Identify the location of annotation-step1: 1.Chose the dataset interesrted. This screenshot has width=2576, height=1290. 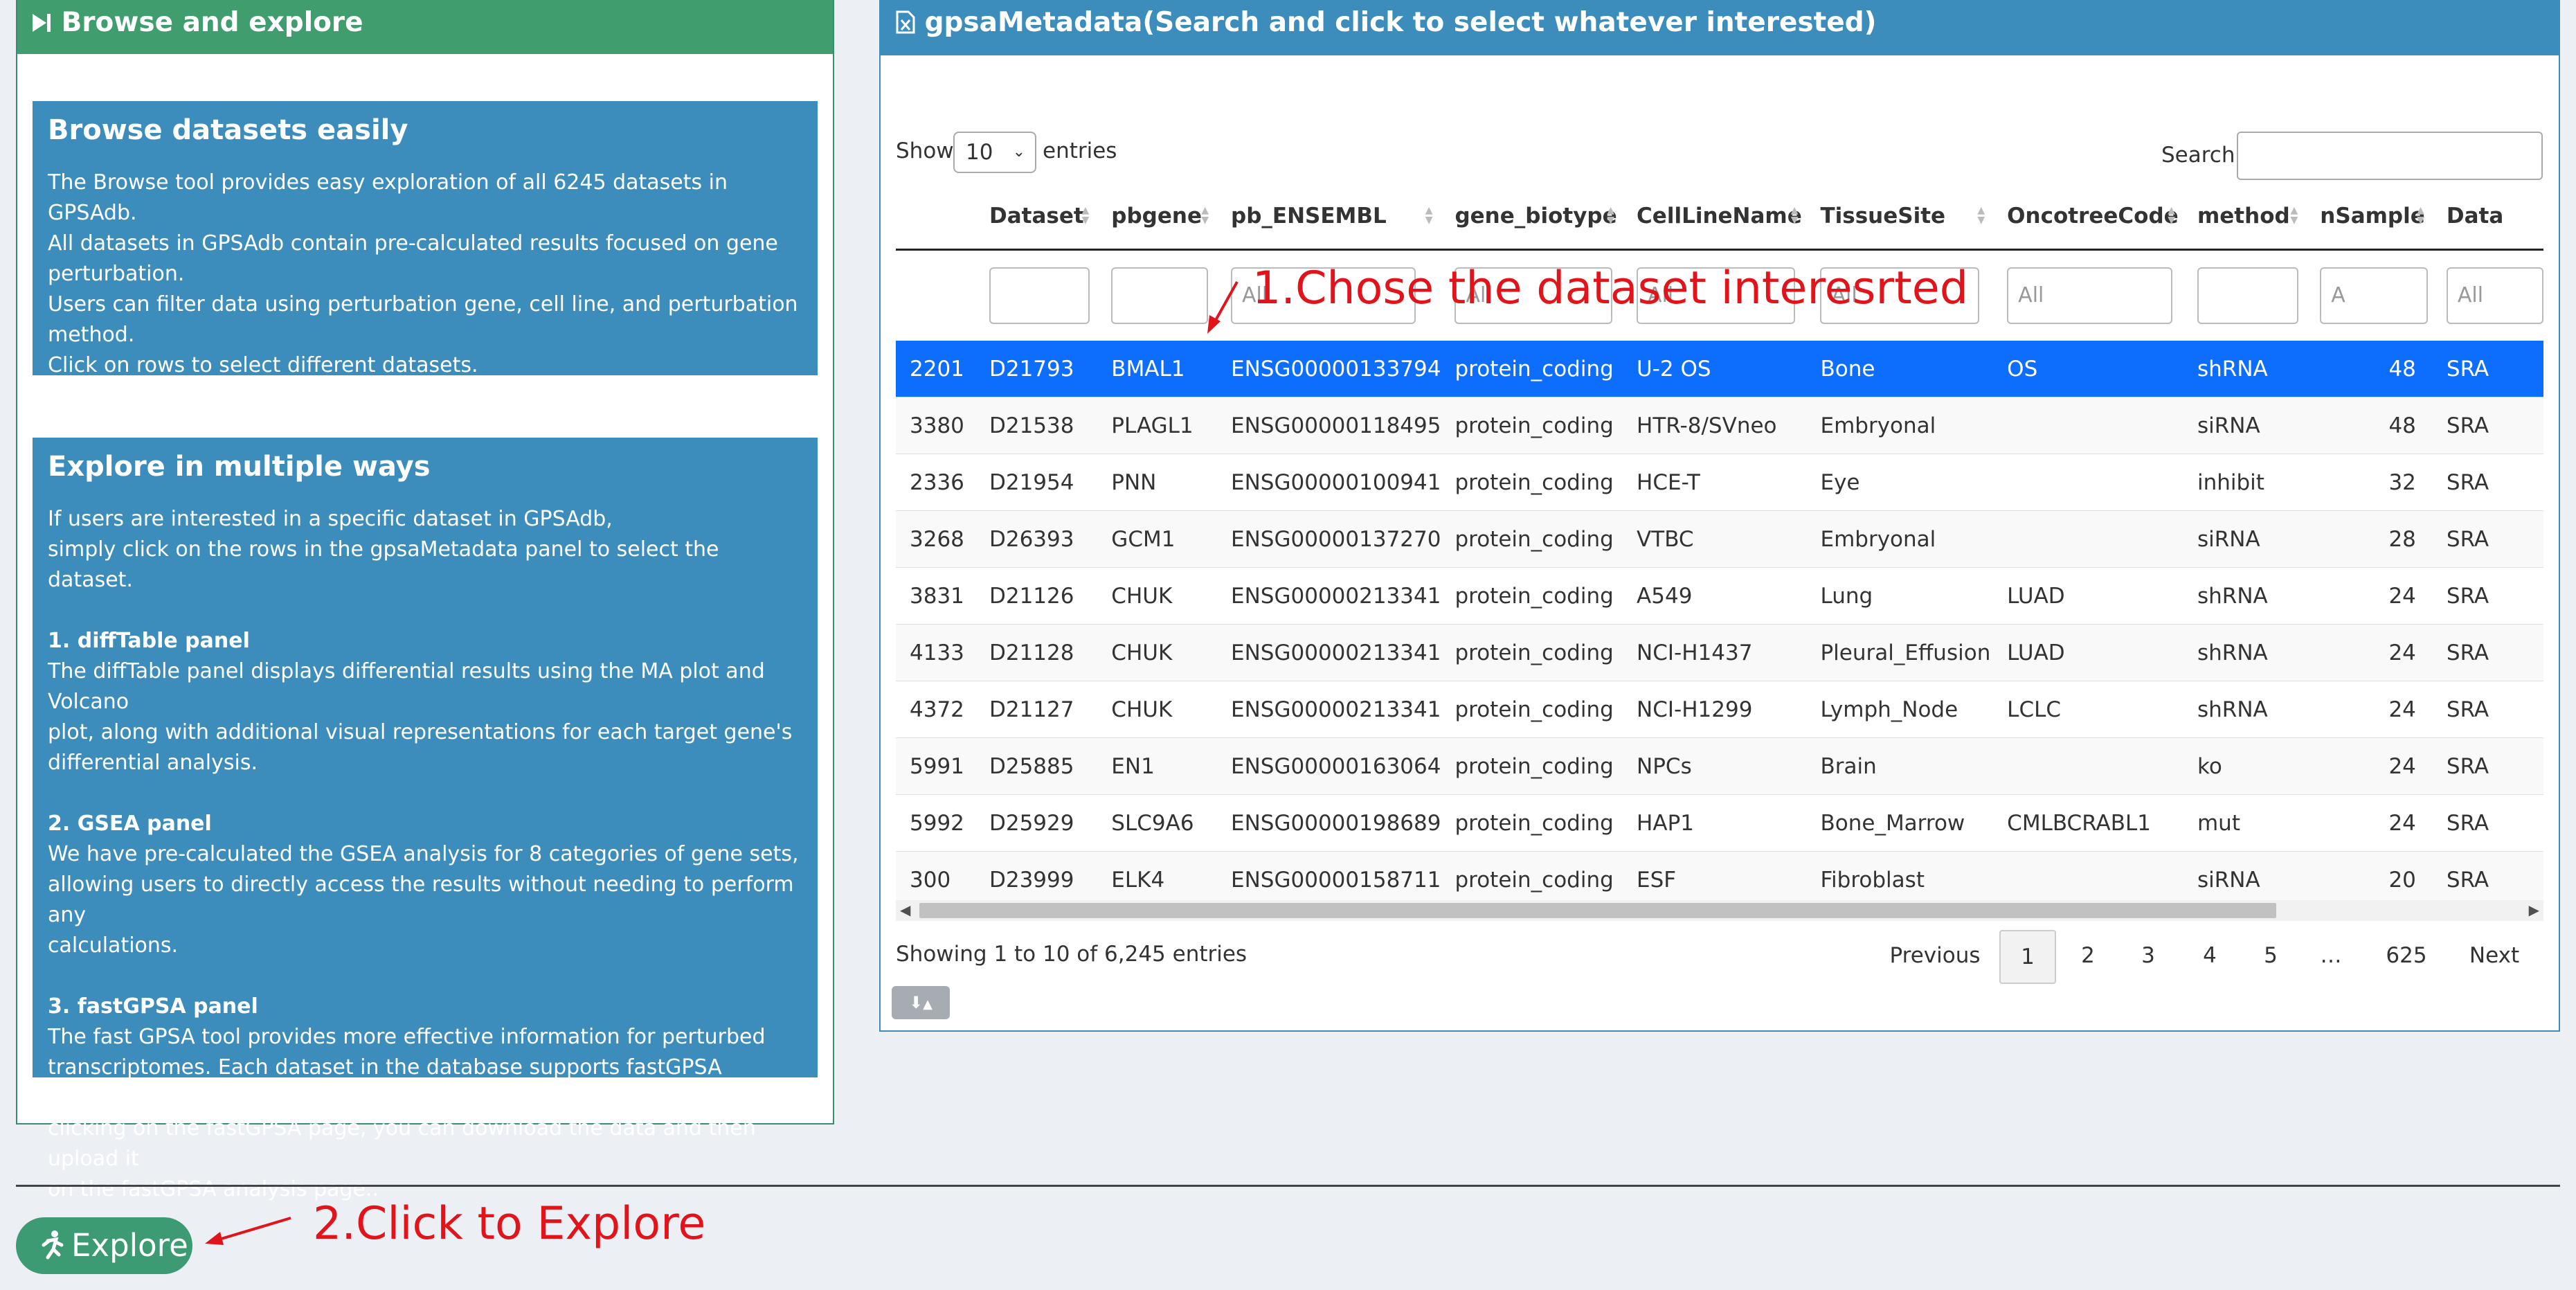
(1610, 288).